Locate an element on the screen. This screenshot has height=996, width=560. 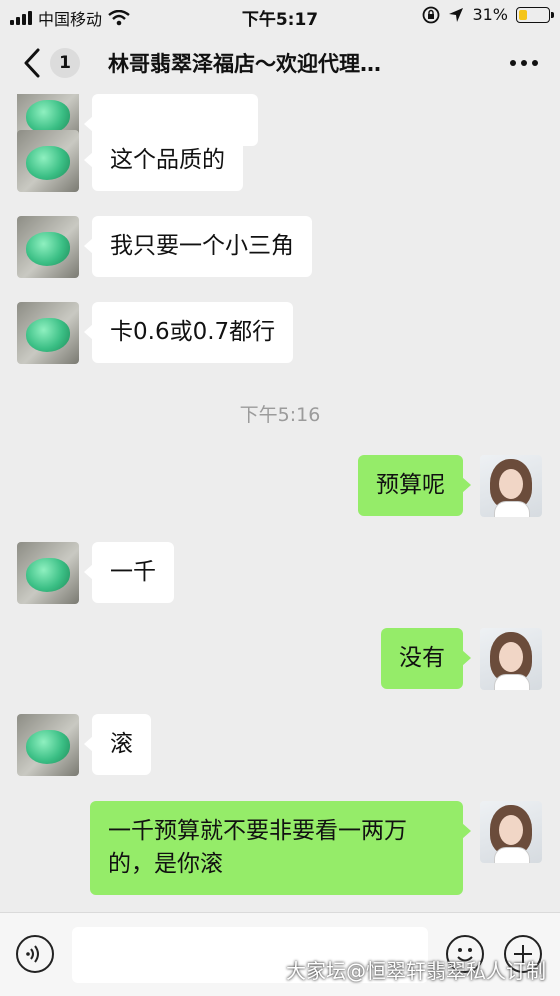
watermark-text: 大家坛@恒翠轩翡翠私人订制 is located at coordinates (416, 971).